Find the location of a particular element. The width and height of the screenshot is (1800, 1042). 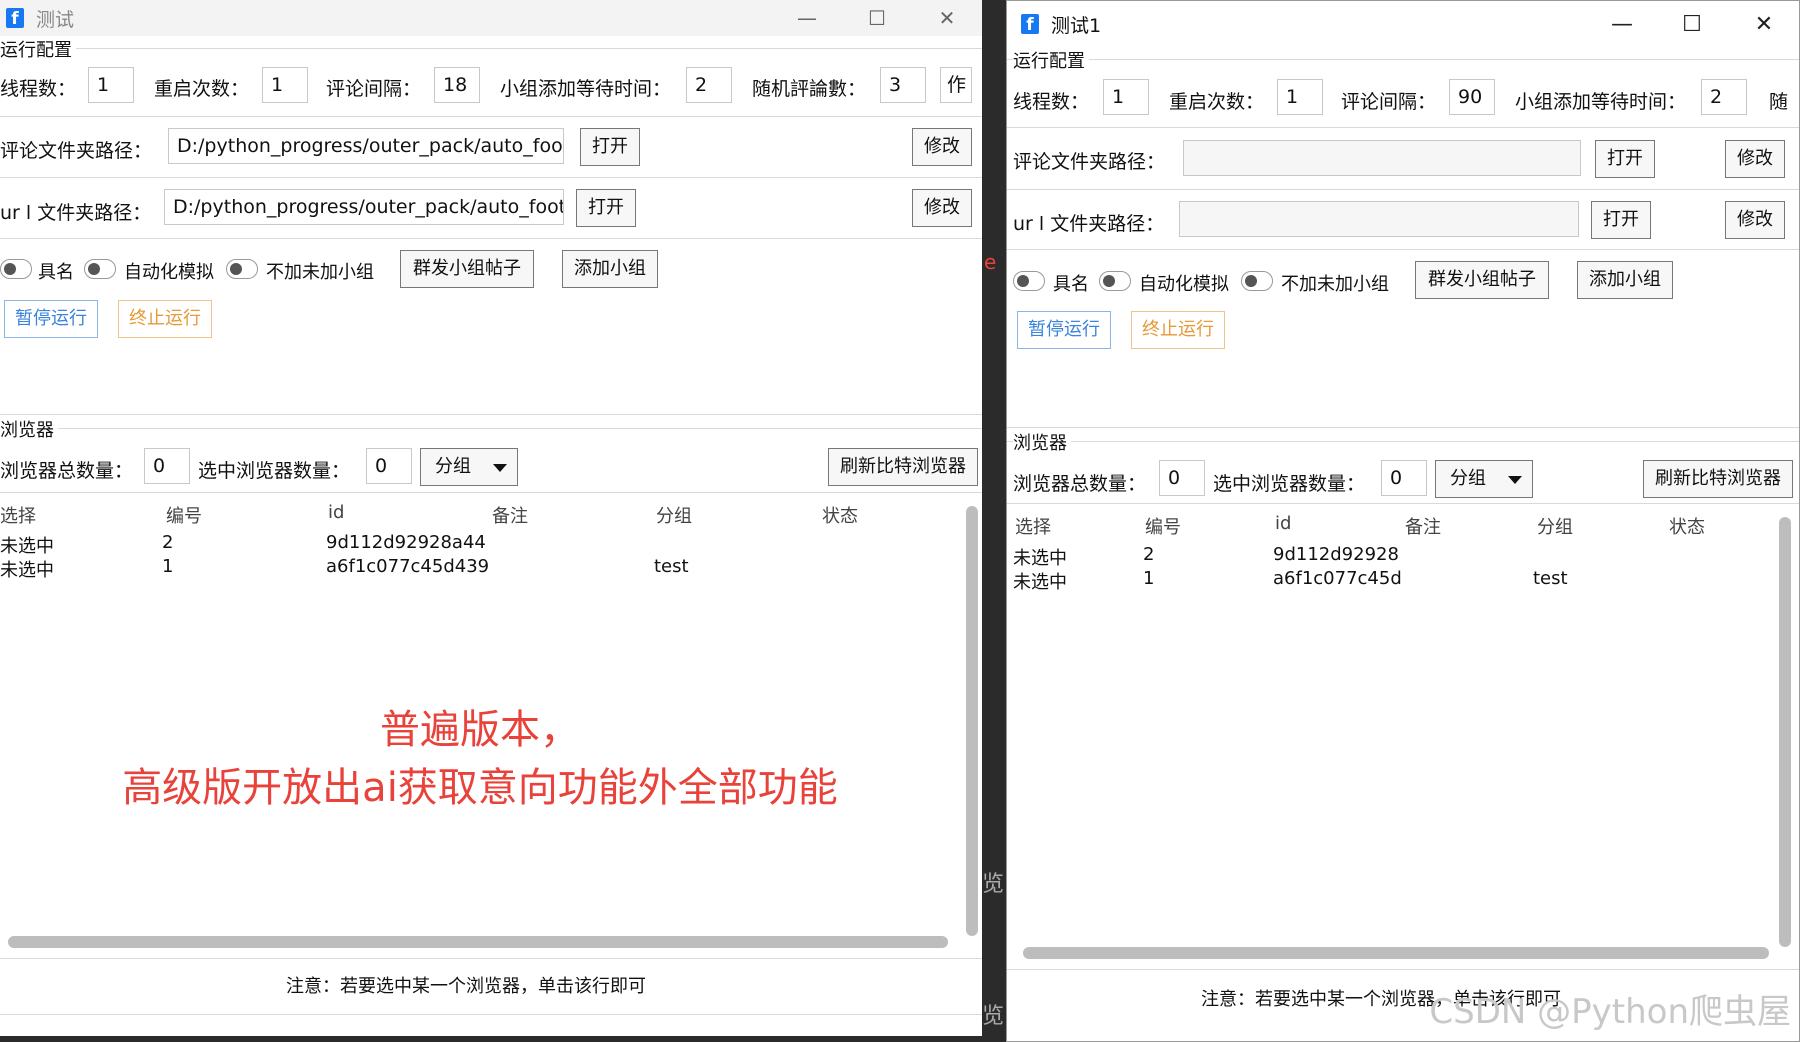

random-comments-input: 3 is located at coordinates (903, 85).